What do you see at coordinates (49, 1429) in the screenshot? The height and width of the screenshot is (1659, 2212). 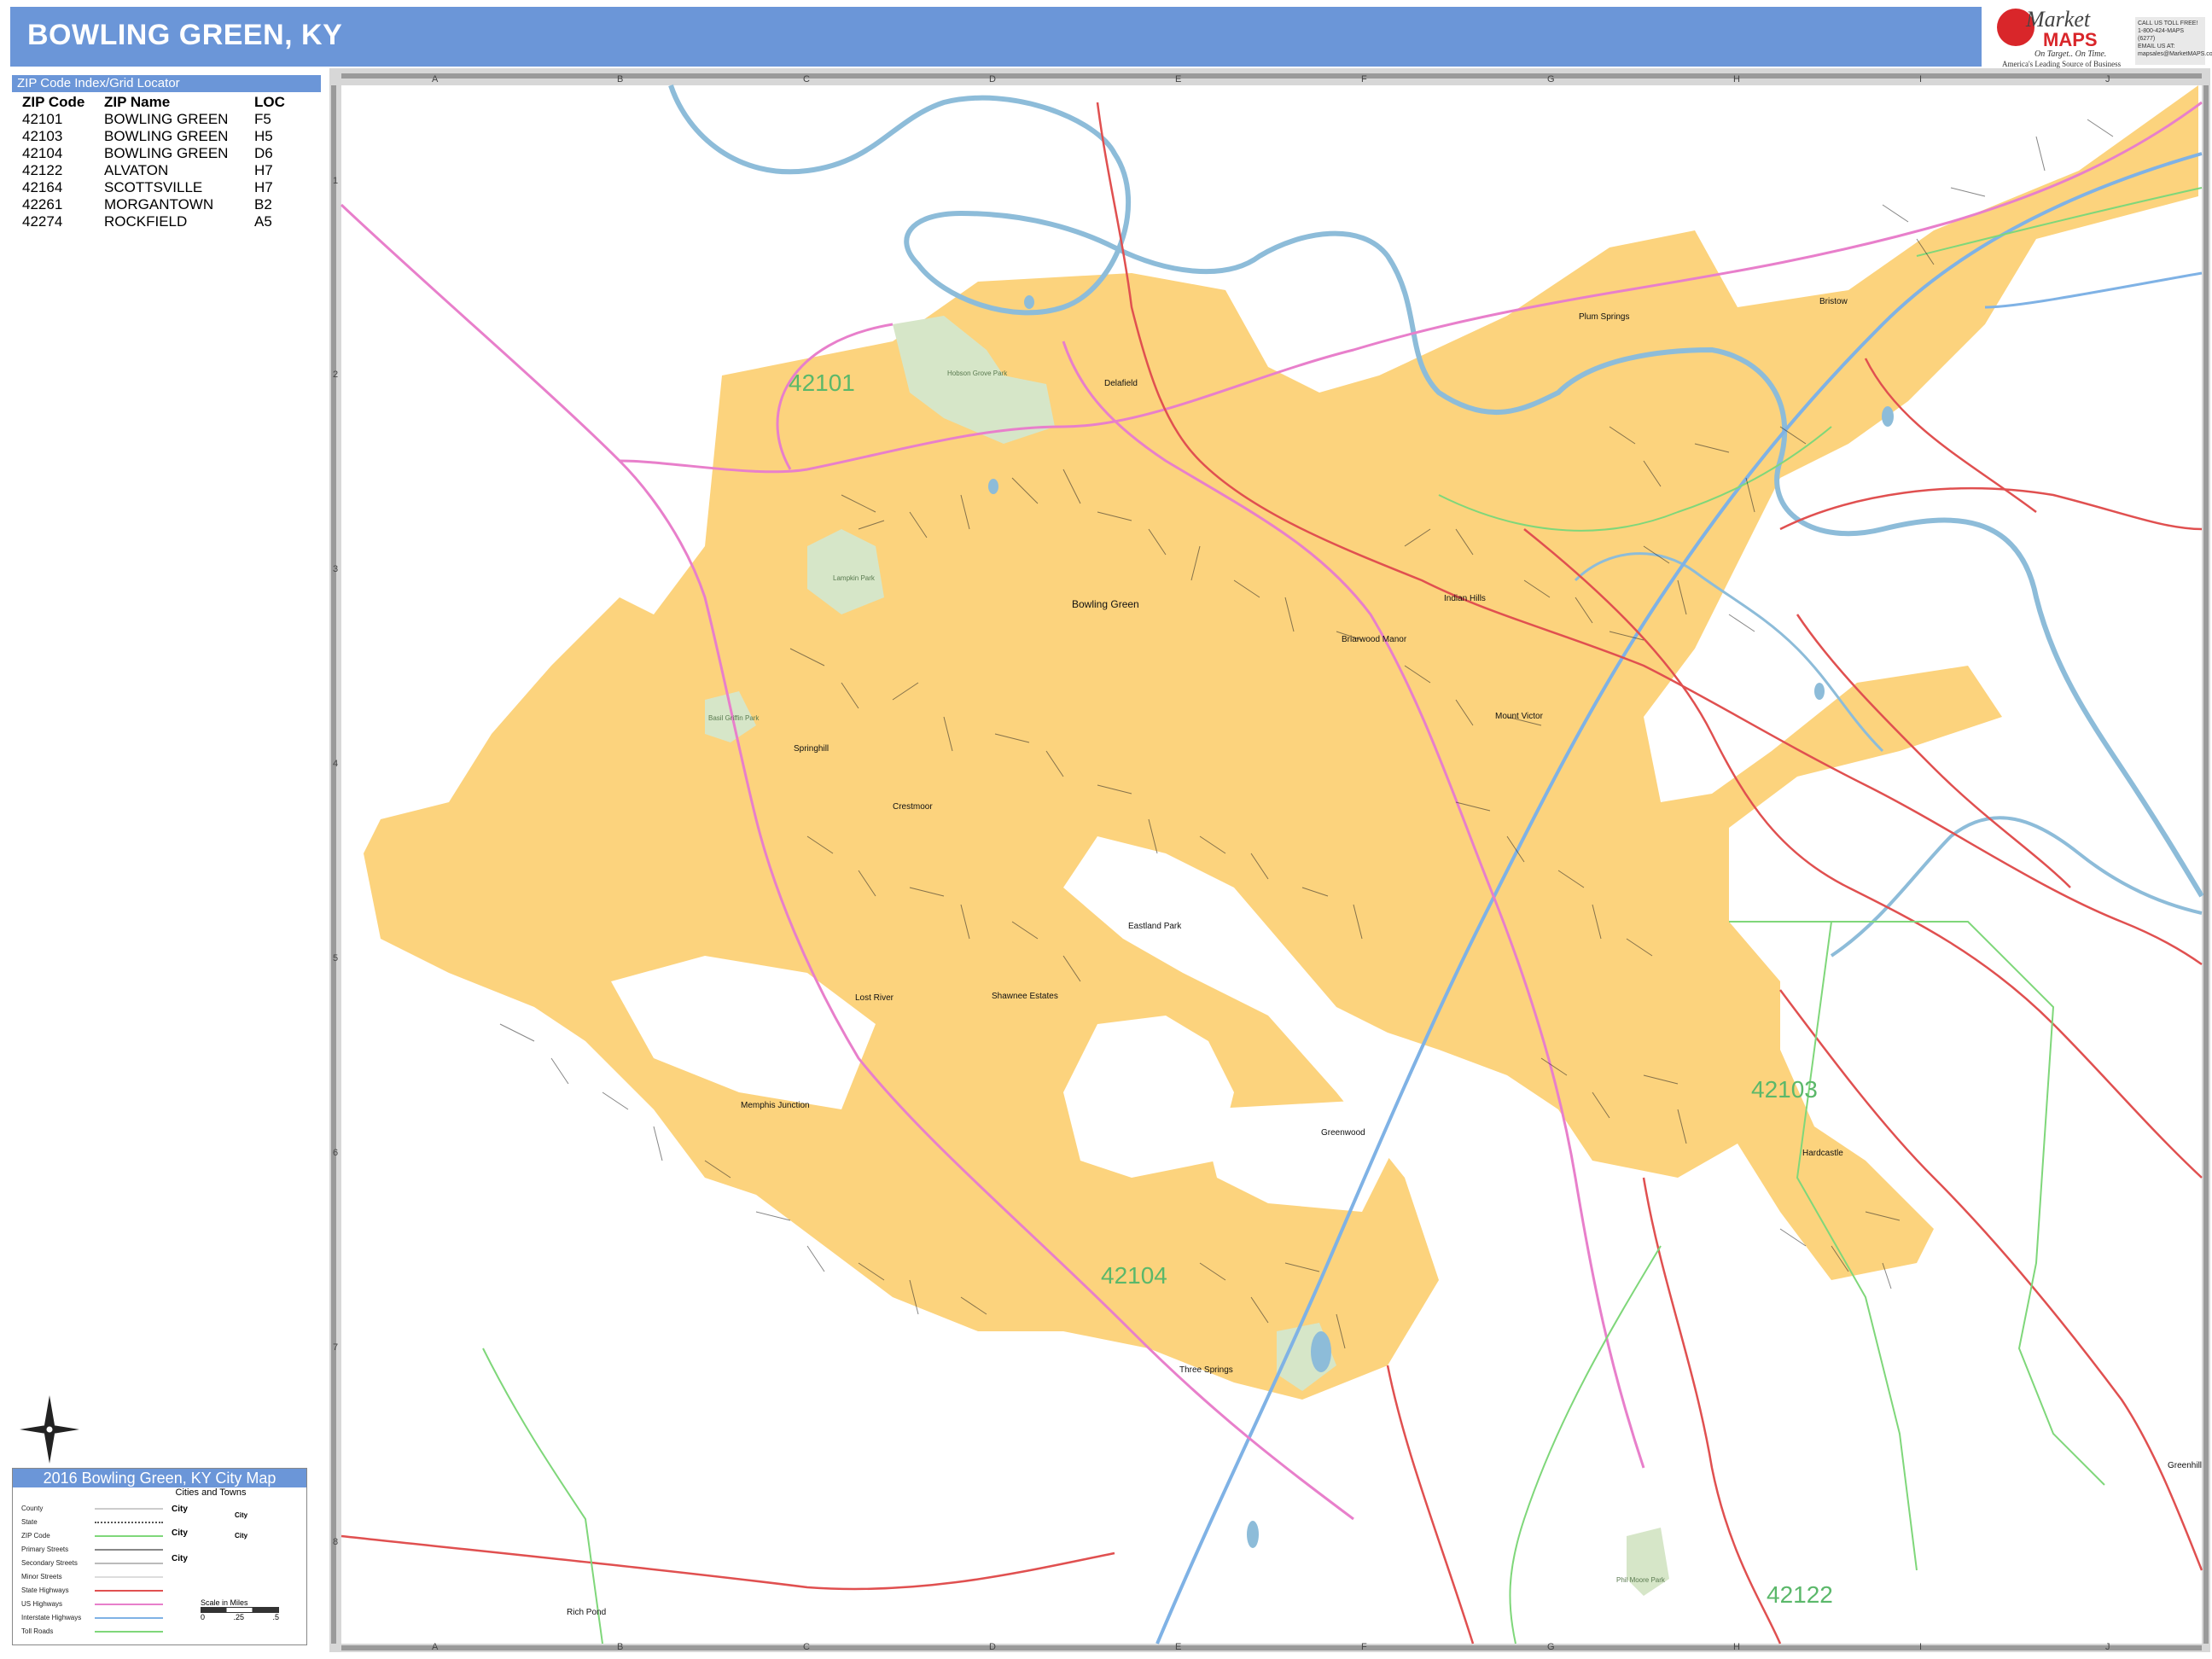 I see `compass-rose-icon` at bounding box center [49, 1429].